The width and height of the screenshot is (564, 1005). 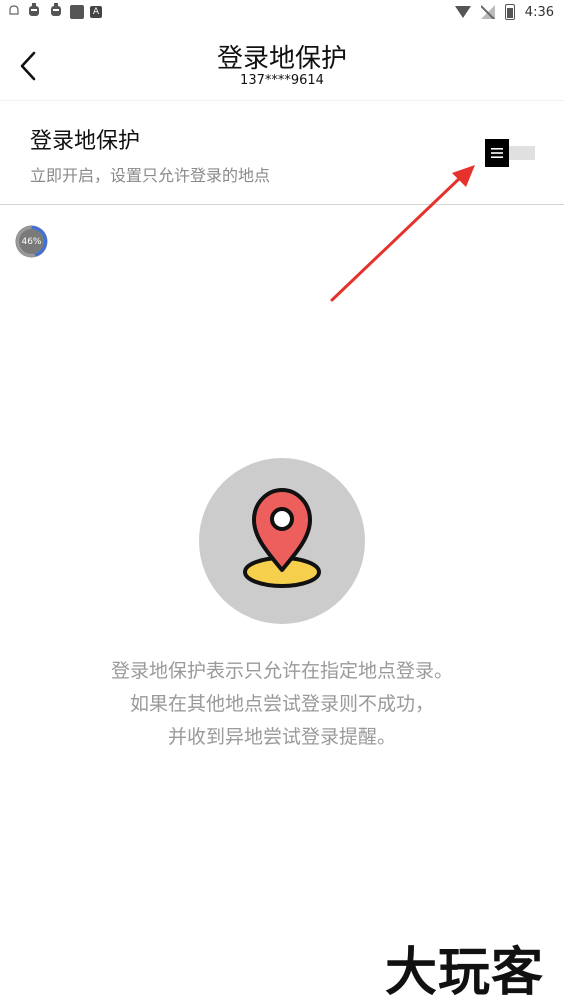 I want to click on progress-label: 46%, so click(x=31, y=241).